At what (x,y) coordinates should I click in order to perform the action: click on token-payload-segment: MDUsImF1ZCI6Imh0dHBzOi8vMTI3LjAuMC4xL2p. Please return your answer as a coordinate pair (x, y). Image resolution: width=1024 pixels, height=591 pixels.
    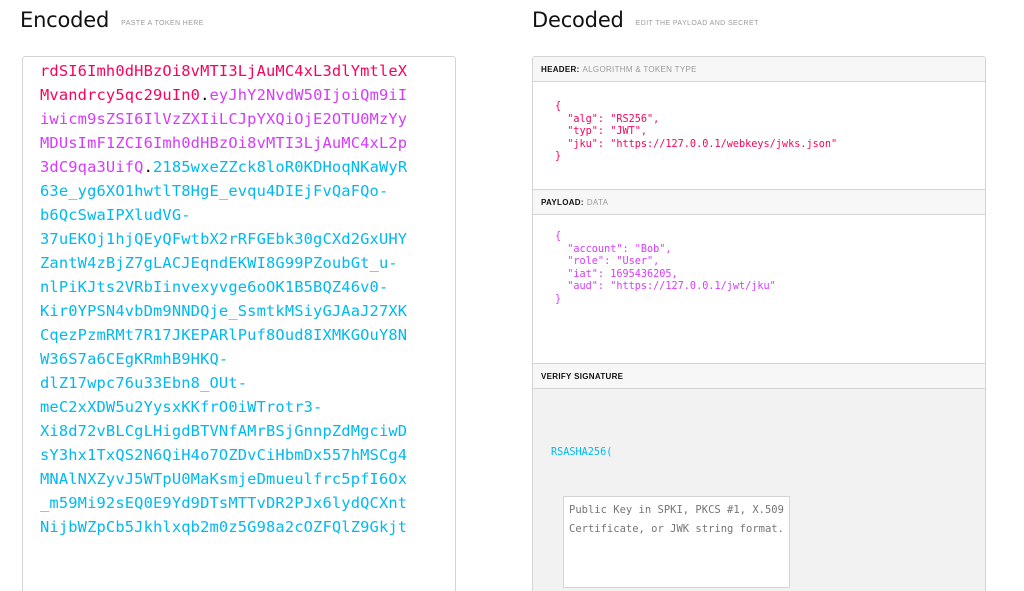
    Looking at the image, I should click on (224, 143).